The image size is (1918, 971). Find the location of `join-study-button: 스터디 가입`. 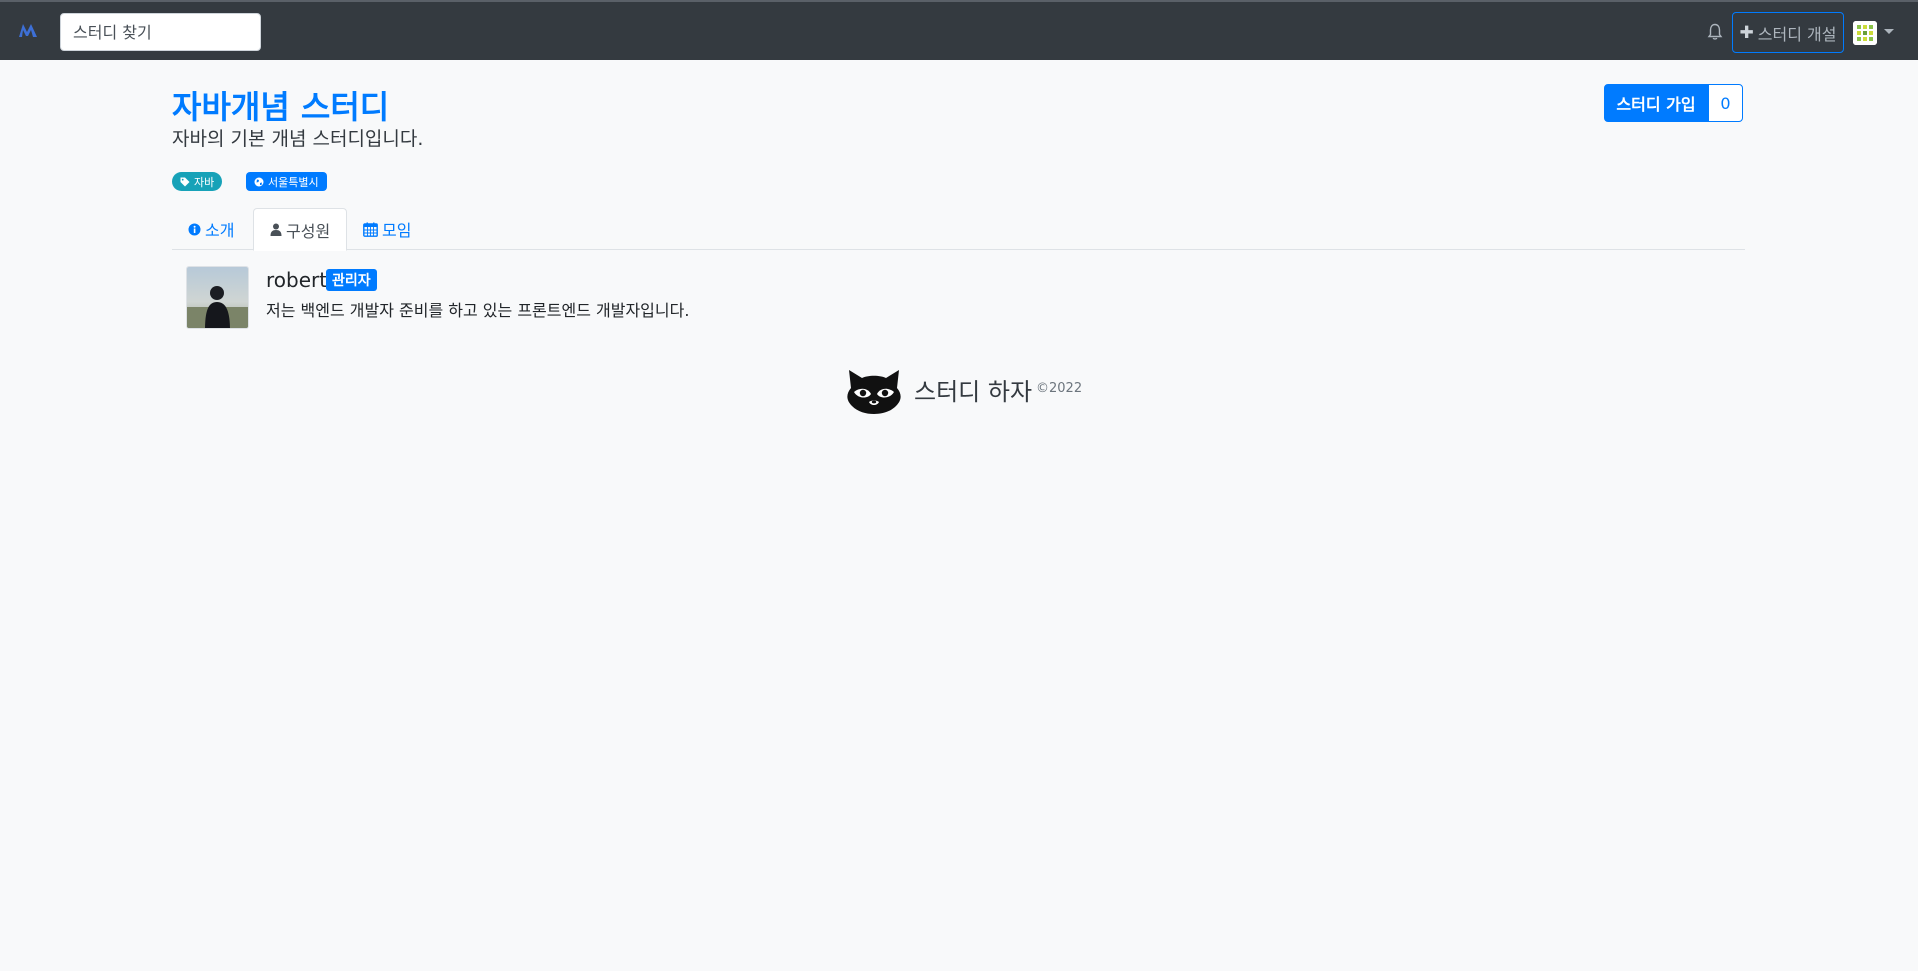

join-study-button: 스터디 가입 is located at coordinates (1656, 103).